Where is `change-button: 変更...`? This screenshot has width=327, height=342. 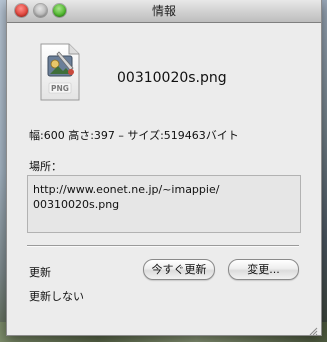
change-button: 変更... is located at coordinates (263, 269).